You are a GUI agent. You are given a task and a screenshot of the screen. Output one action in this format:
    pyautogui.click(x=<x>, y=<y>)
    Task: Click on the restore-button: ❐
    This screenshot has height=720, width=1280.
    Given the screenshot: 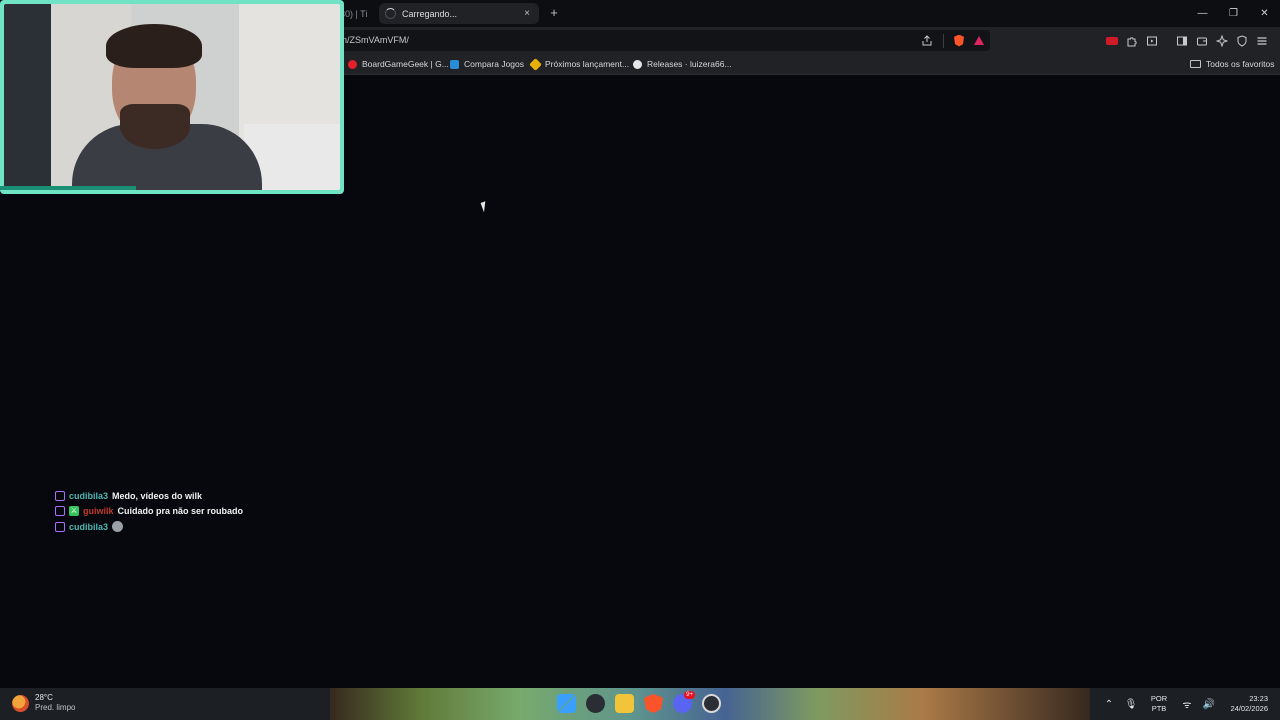 What is the action you would take?
    pyautogui.click(x=1233, y=13)
    